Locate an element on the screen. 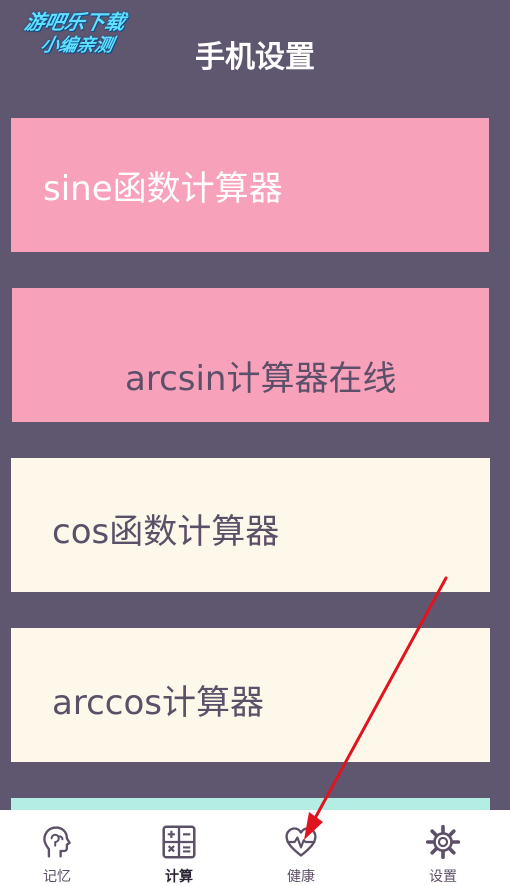 The width and height of the screenshot is (510, 886). card-sine-calculator: sine函数计算器 is located at coordinates (250, 185).